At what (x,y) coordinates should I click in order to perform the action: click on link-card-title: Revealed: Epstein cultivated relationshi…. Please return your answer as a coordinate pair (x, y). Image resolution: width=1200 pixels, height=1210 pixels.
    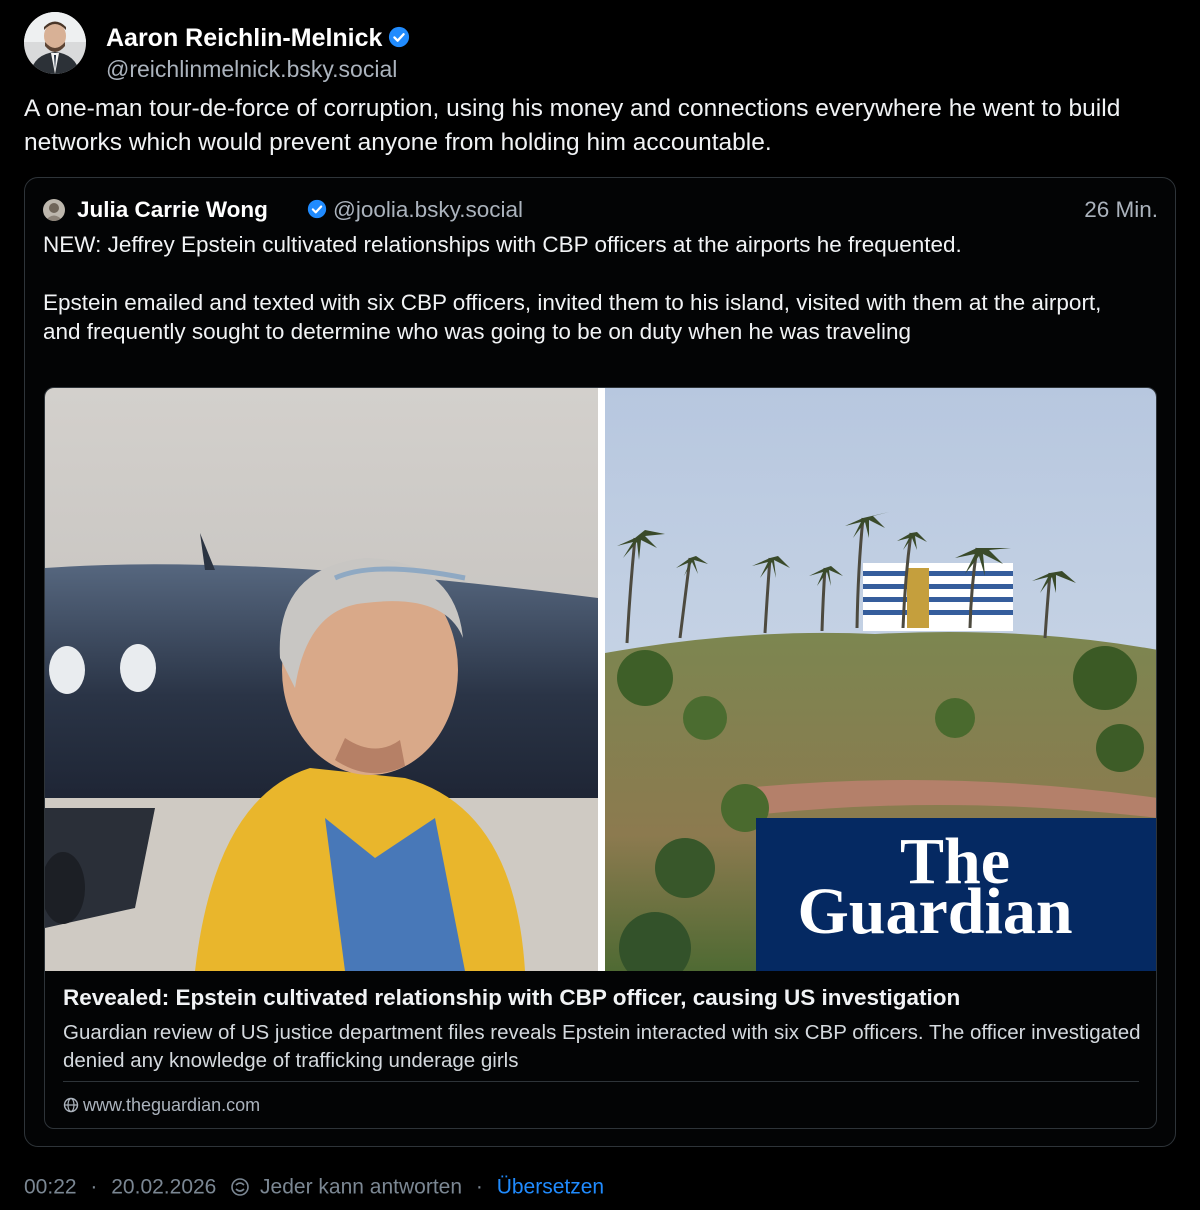
    Looking at the image, I should click on (603, 998).